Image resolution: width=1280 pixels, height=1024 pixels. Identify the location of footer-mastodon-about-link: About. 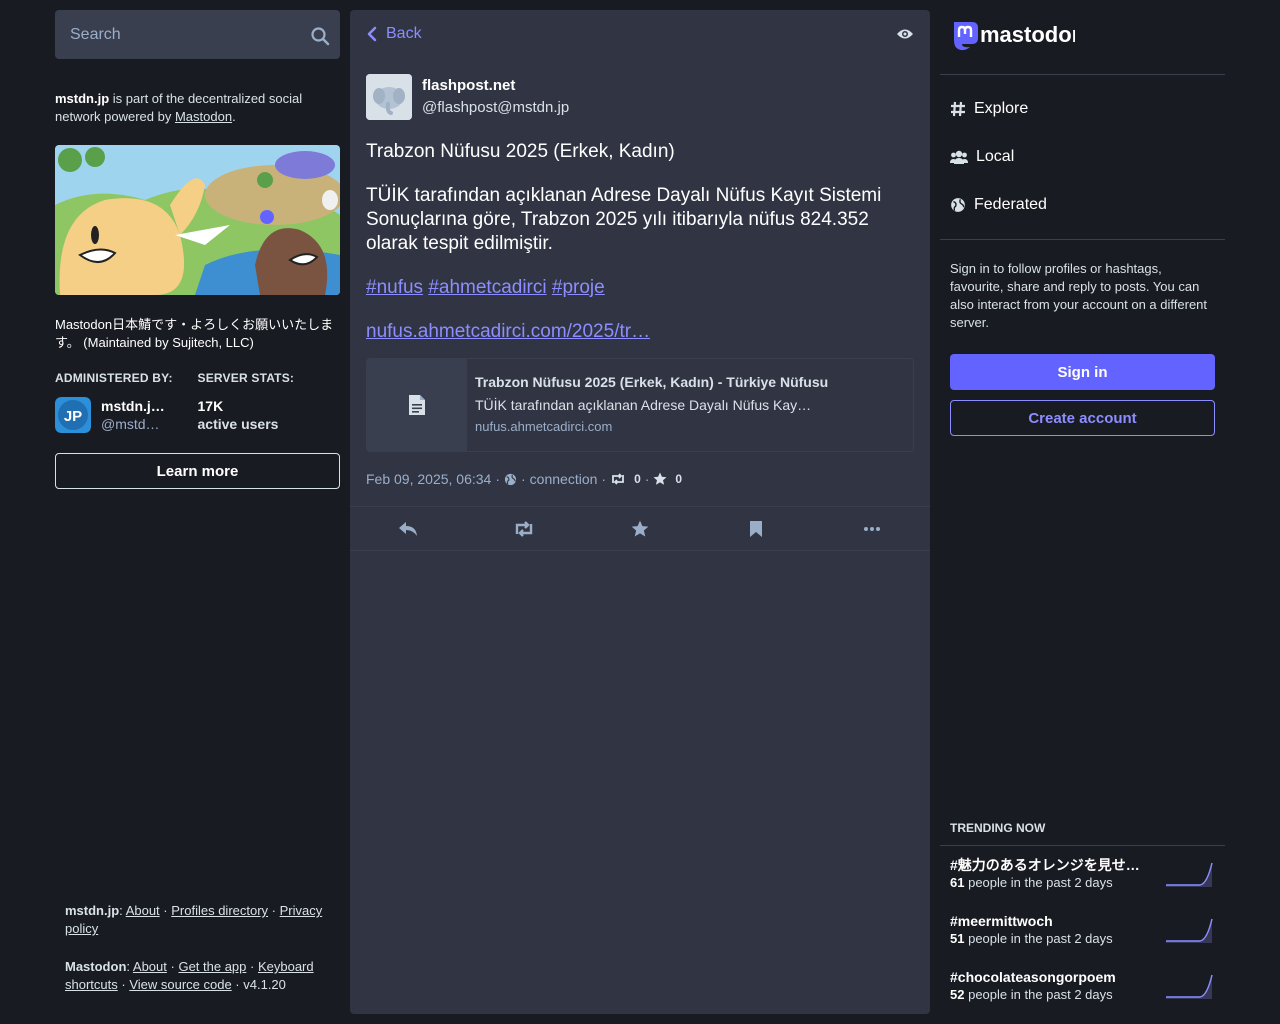
(150, 966).